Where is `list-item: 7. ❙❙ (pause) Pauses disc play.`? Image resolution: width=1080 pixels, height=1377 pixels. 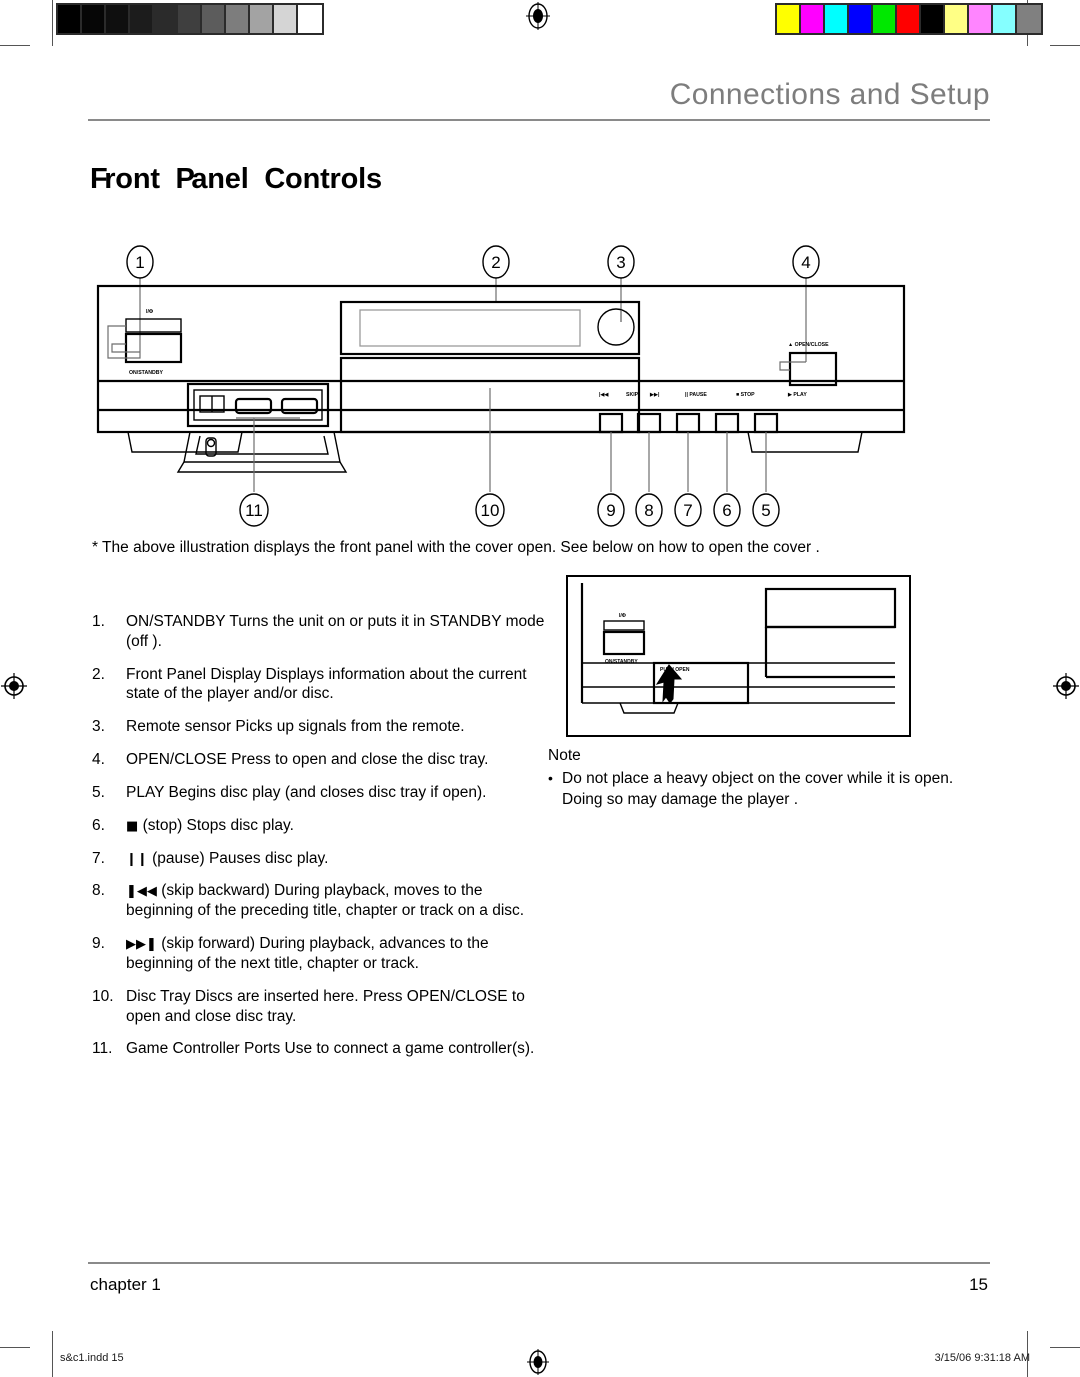
list-item: 7. ❙❙ (pause) Pauses disc play. is located at coordinates (322, 859).